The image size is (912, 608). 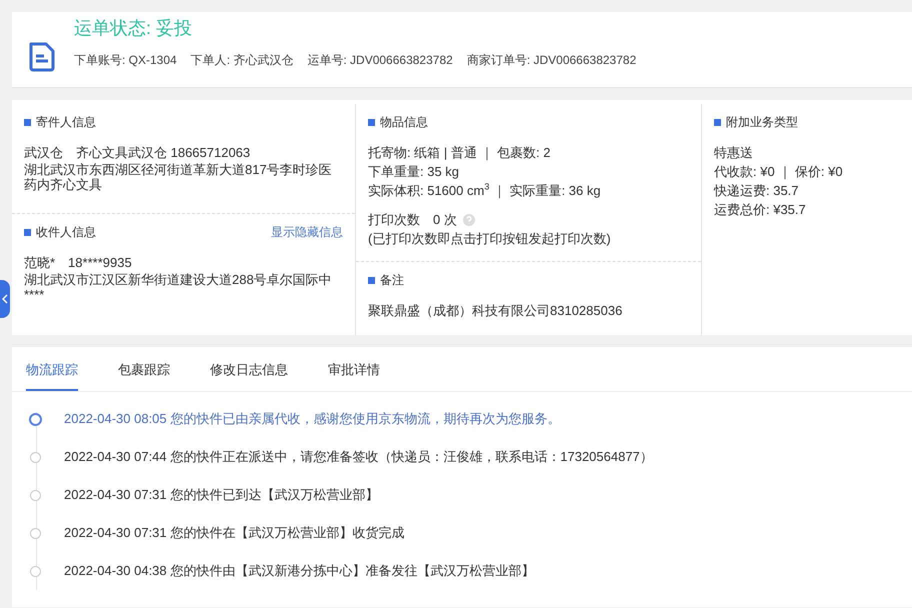 I want to click on service-detail: 运费总价: ¥35.7, so click(x=760, y=210).